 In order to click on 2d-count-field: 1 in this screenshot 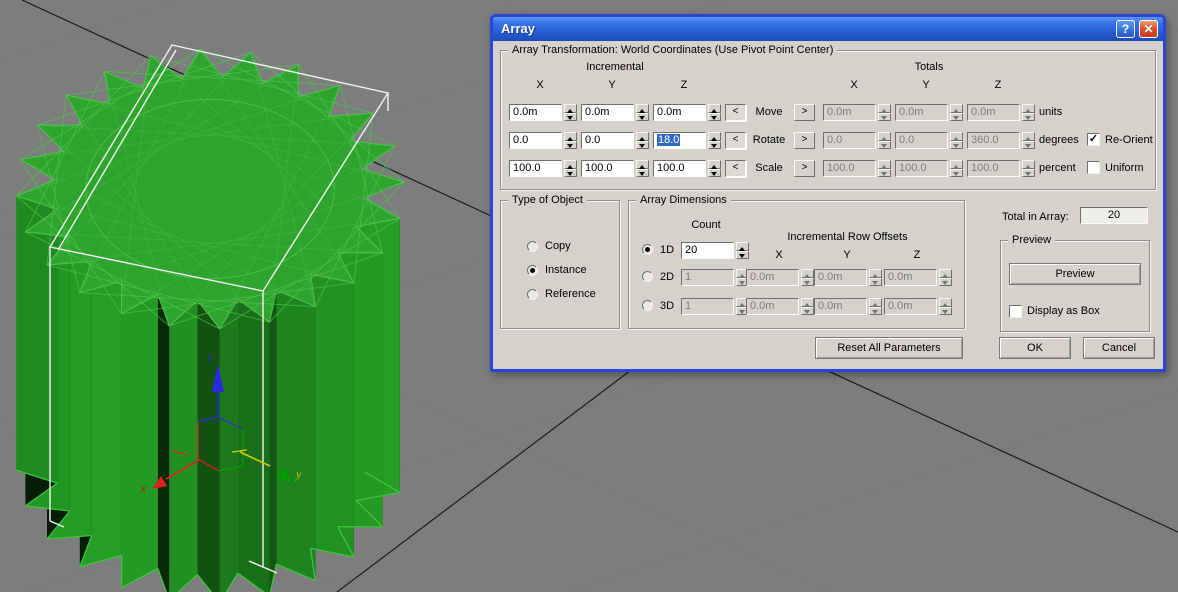, I will do `click(715, 277)`.